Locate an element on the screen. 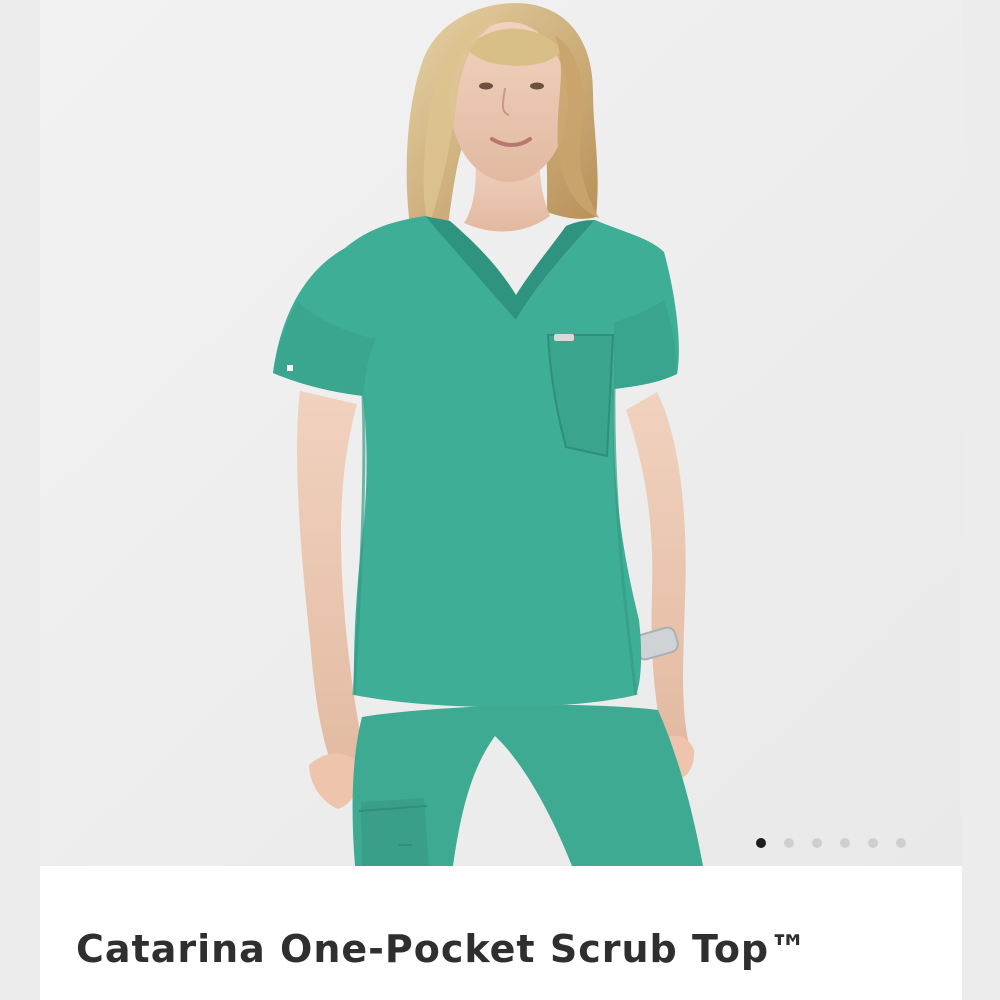  product-info-panel: Catarina One-Pocket Scrub Top™ is located at coordinates (501, 933).